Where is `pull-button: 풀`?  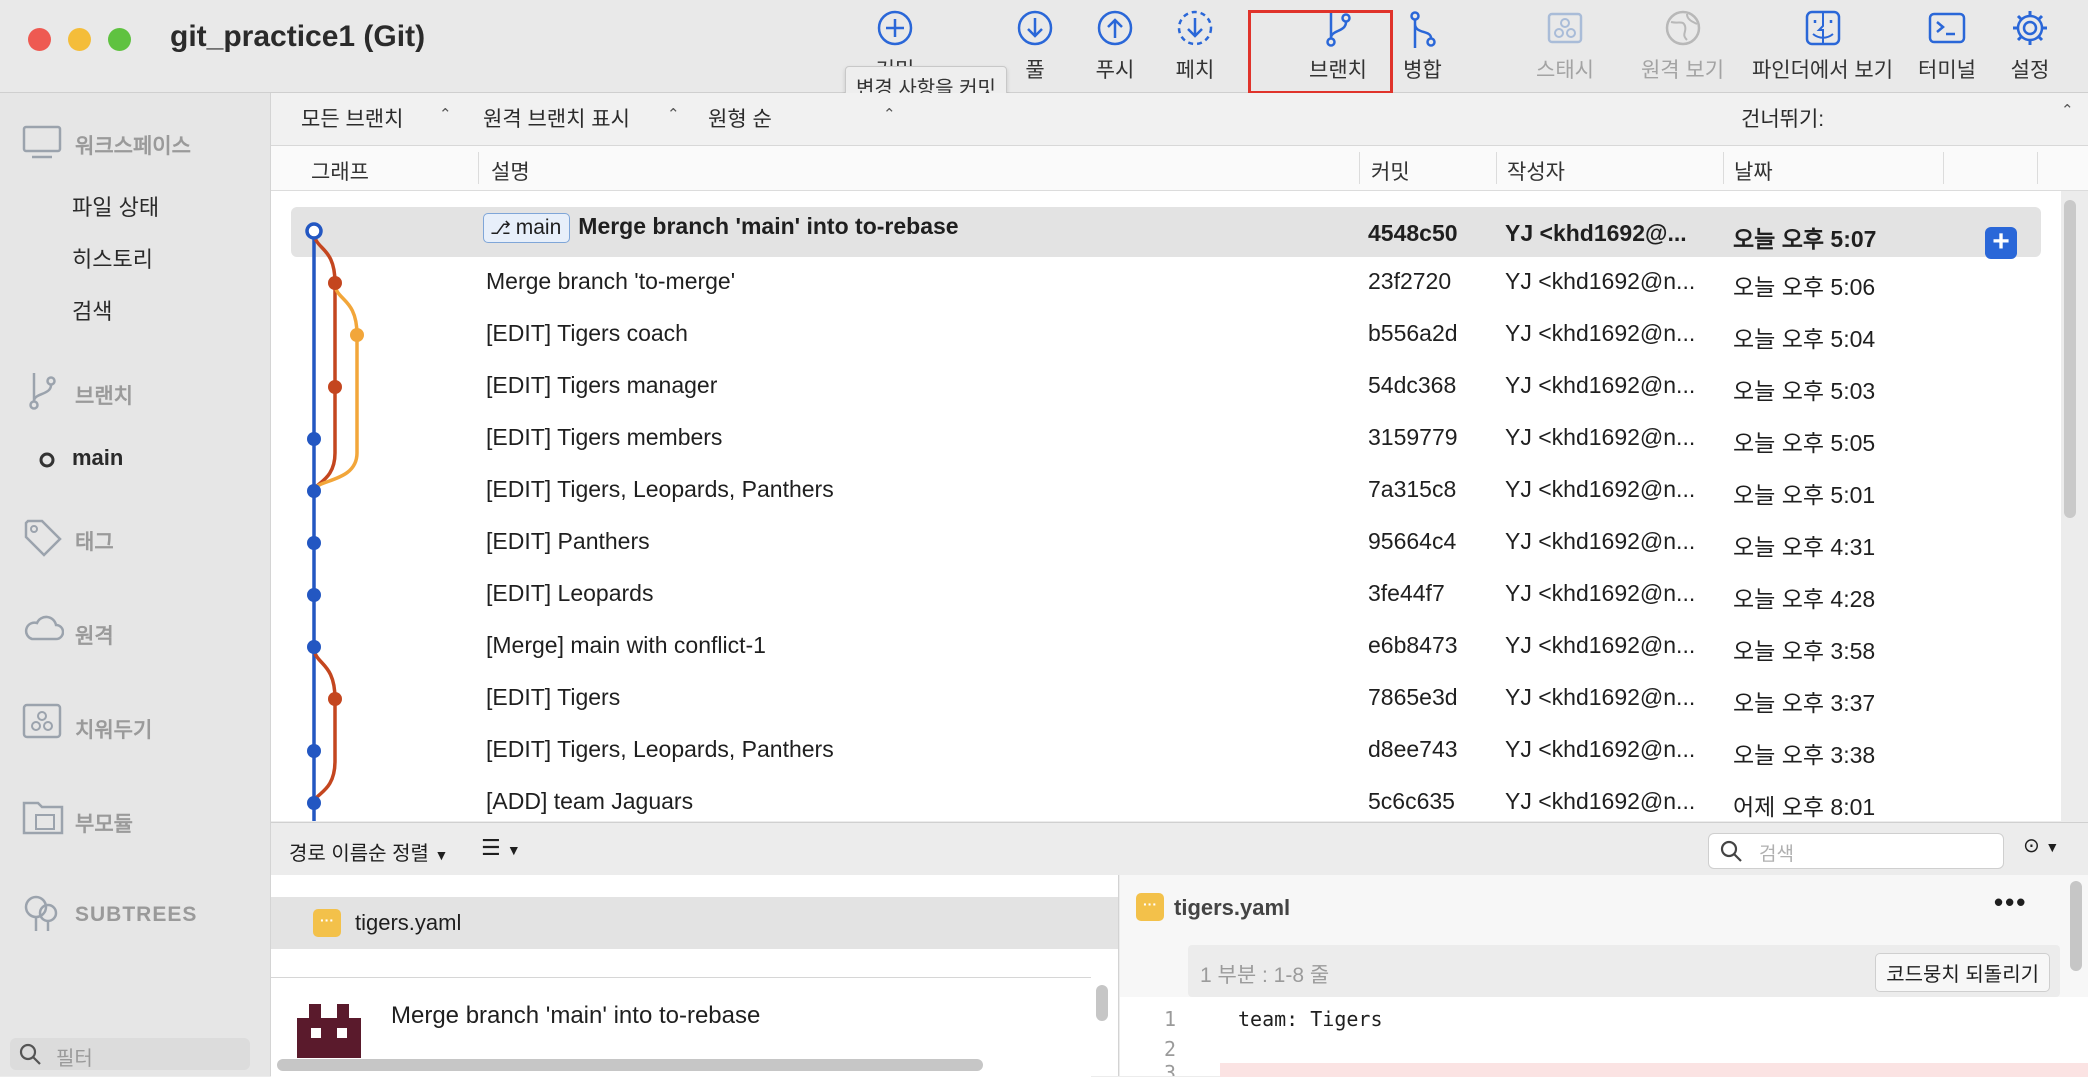
pull-button: 풀 is located at coordinates (1035, 46).